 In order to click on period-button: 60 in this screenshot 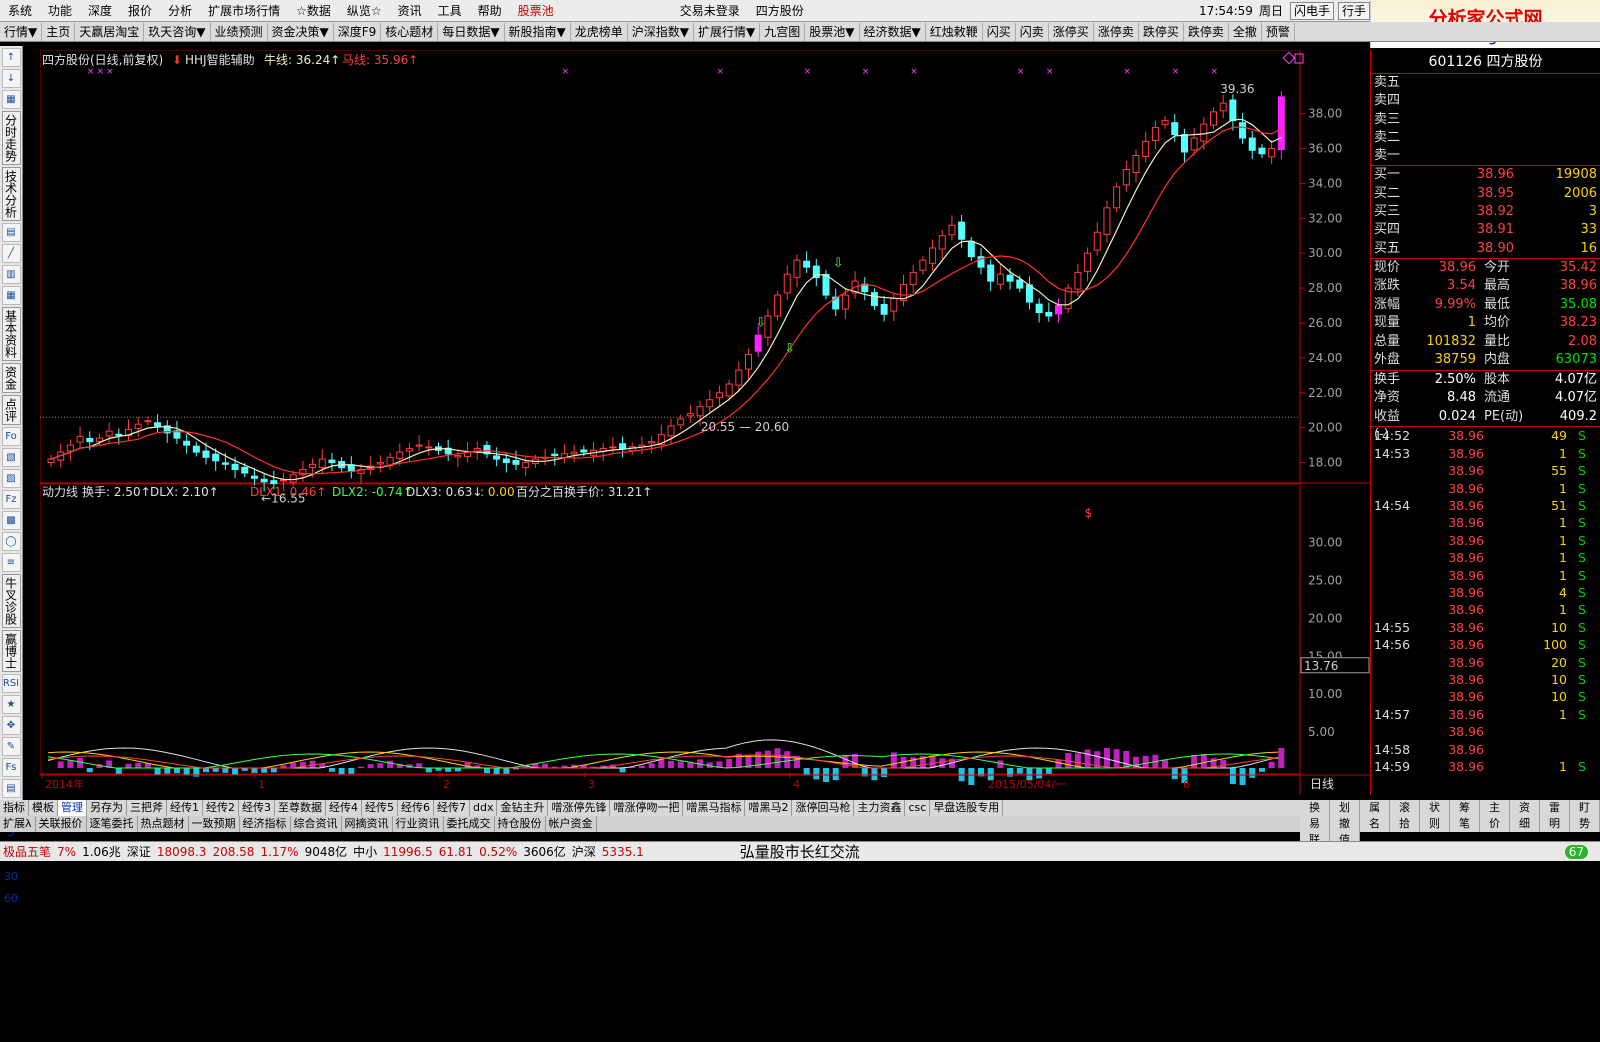, I will do `click(11, 899)`.